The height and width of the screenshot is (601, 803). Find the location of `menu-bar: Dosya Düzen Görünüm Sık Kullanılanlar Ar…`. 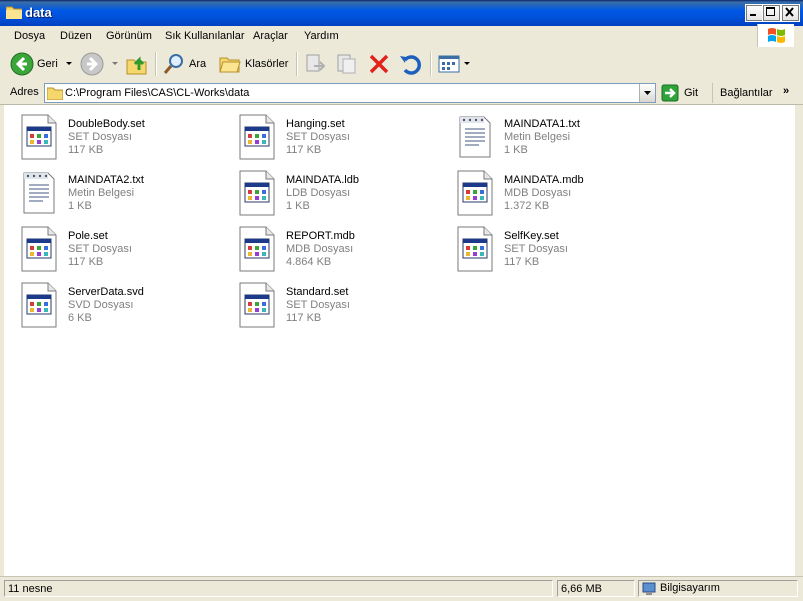

menu-bar: Dosya Düzen Görünüm Sık Kullanılanlar Ar… is located at coordinates (401, 37).